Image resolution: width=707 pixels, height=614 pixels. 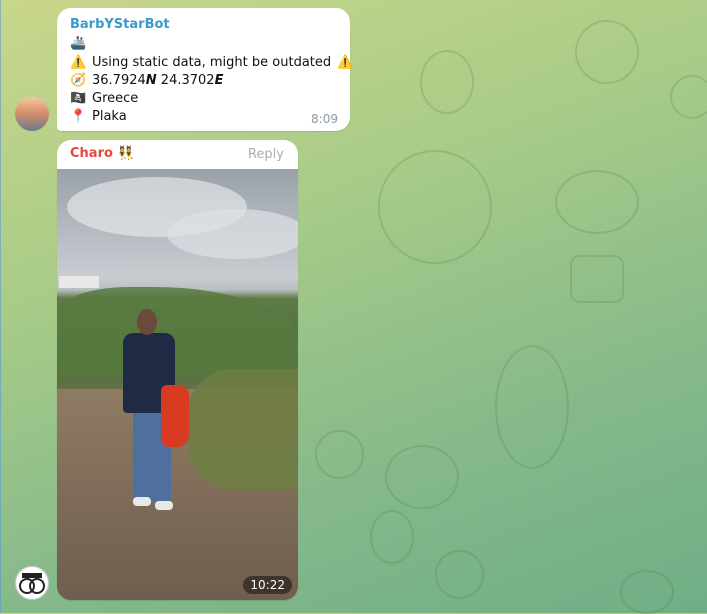 What do you see at coordinates (345, 62) in the screenshot?
I see `warning-icon-trailing: ⚠️` at bounding box center [345, 62].